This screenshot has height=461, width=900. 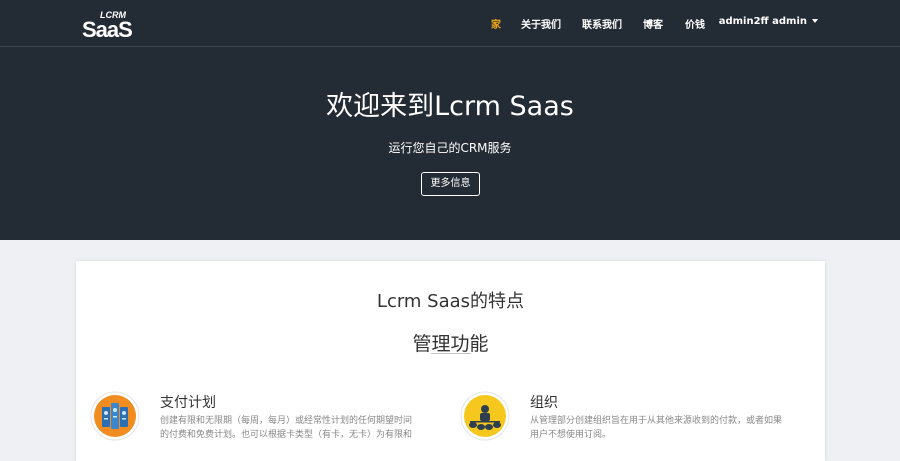 What do you see at coordinates (188, 403) in the screenshot?
I see `feature-title-payment: 支付计划` at bounding box center [188, 403].